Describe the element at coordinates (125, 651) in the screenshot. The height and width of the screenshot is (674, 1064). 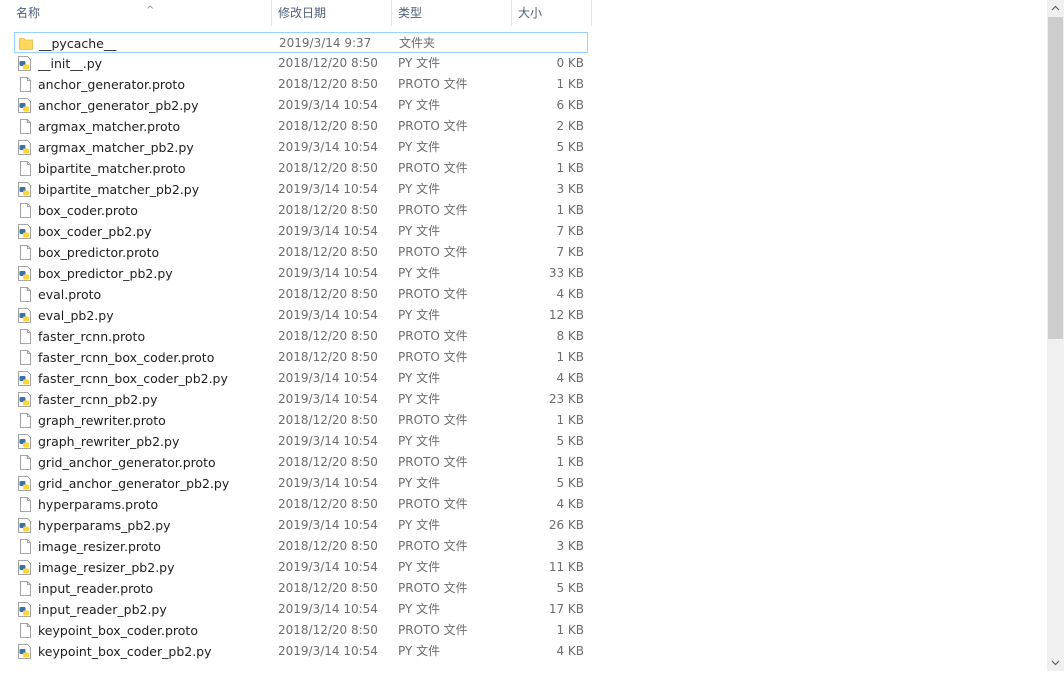
I see `file-name: keypoint_box_coder_pb2.py` at that location.